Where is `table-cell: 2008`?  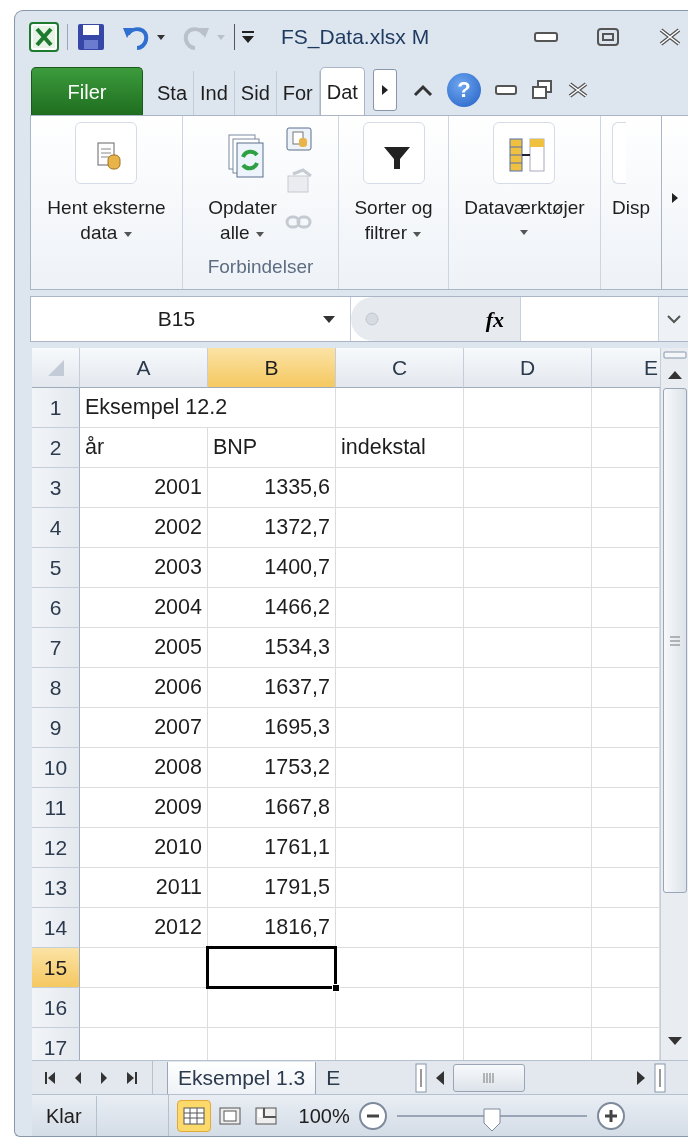 table-cell: 2008 is located at coordinates (144, 768).